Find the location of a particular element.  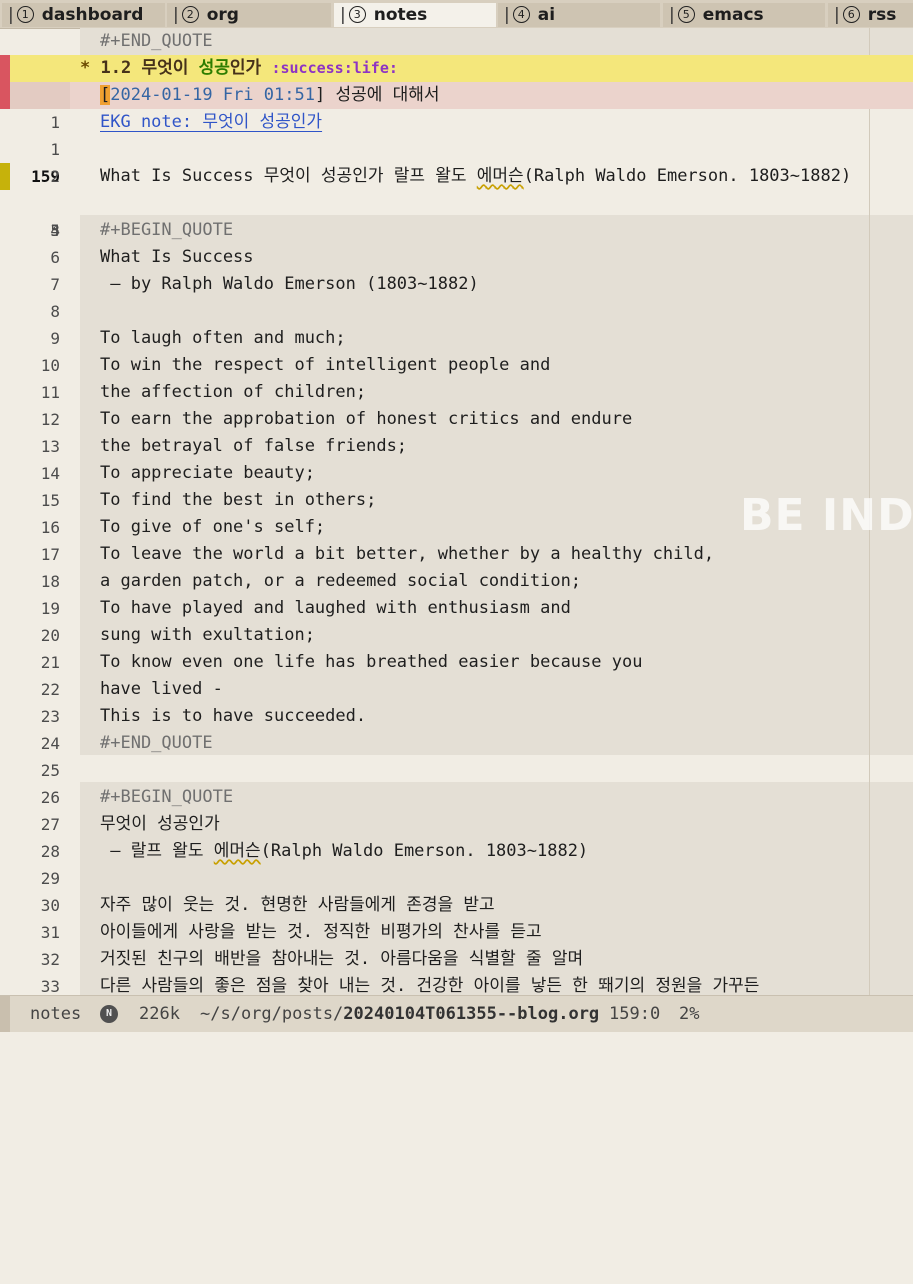

heading-tags: :success:life: is located at coordinates (334, 68).